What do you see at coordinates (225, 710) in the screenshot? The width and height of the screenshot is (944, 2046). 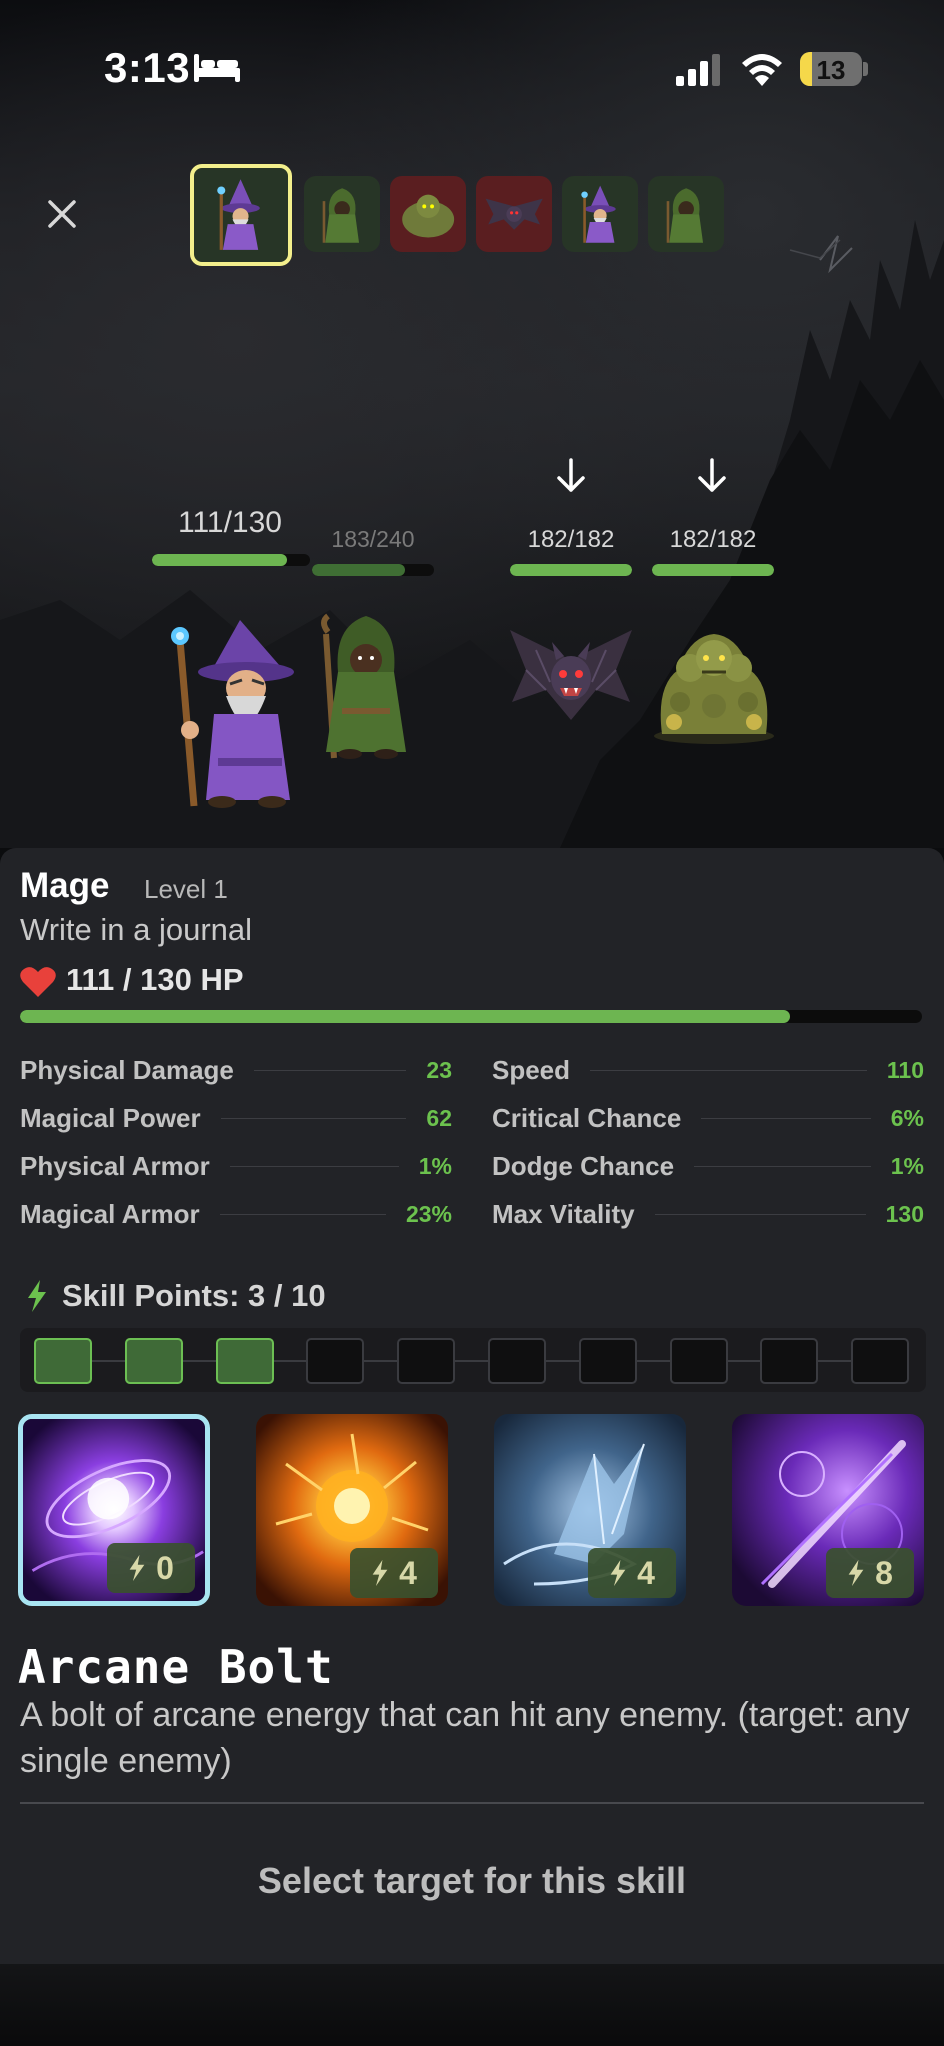 I see `mage-sprite` at bounding box center [225, 710].